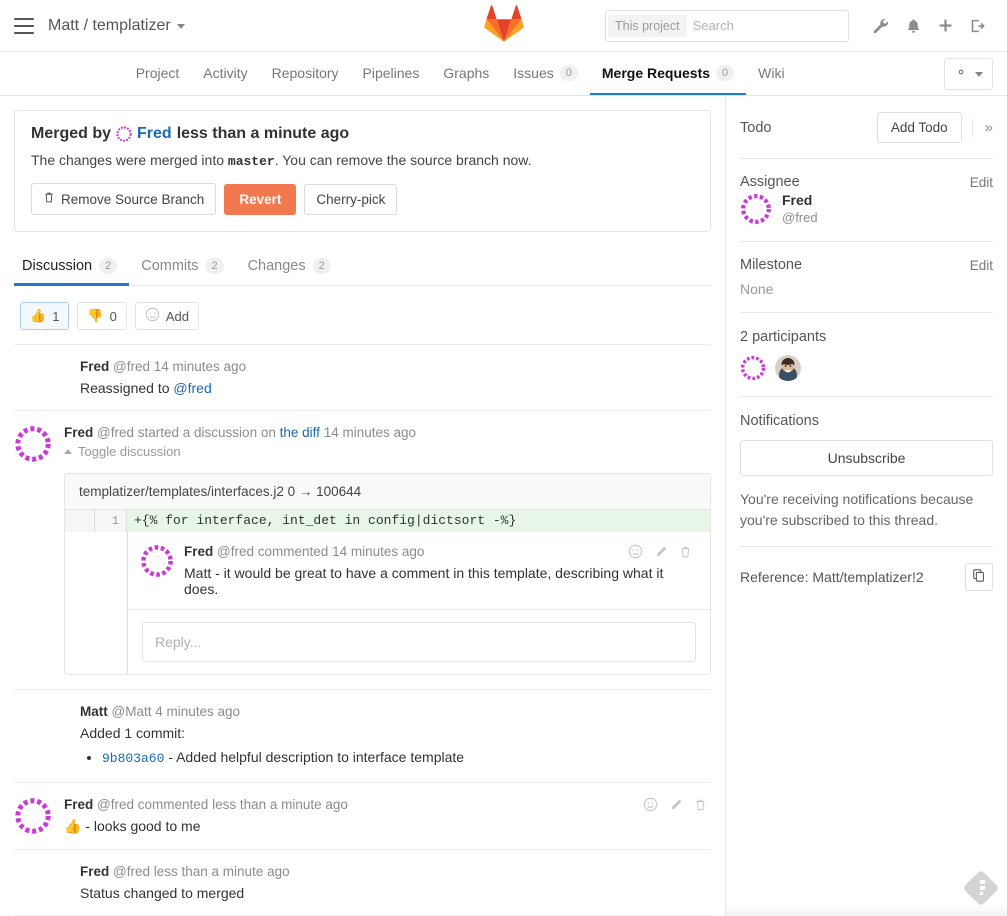 The width and height of the screenshot is (1007, 916). I want to click on assignee-edit-button: Edit, so click(981, 182).